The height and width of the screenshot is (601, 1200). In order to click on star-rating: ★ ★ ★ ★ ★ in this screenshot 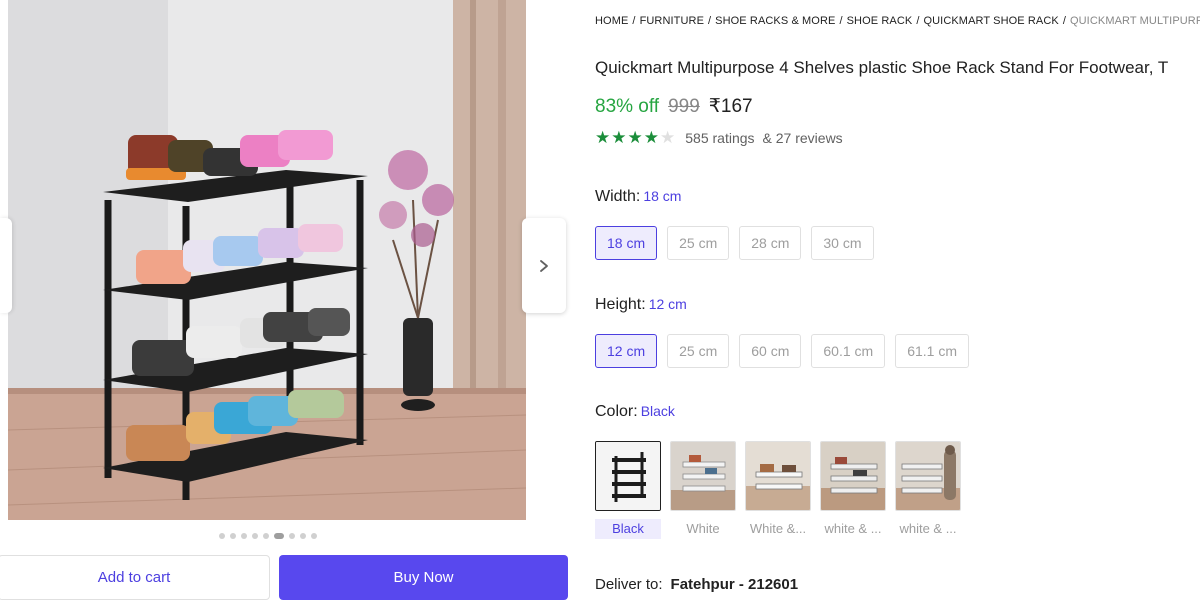, I will do `click(635, 138)`.